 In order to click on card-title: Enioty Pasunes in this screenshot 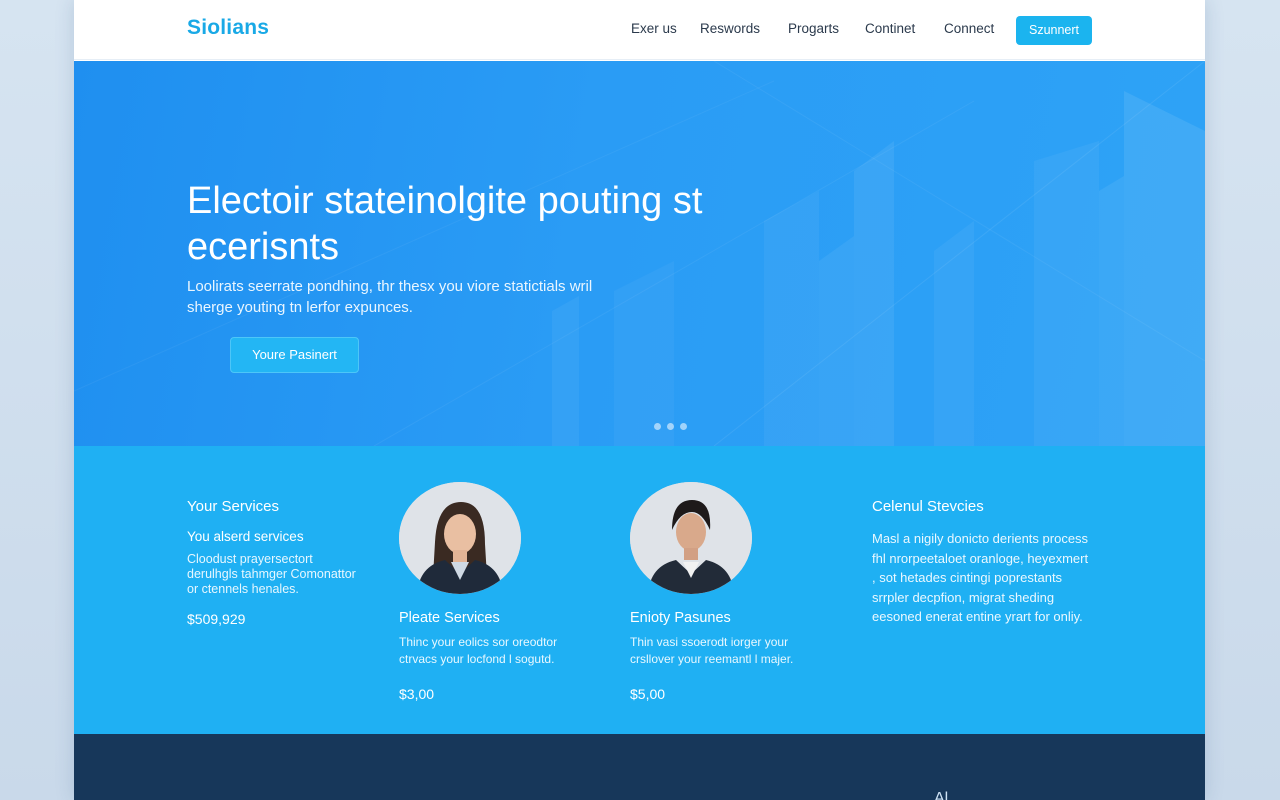, I will do `click(680, 618)`.